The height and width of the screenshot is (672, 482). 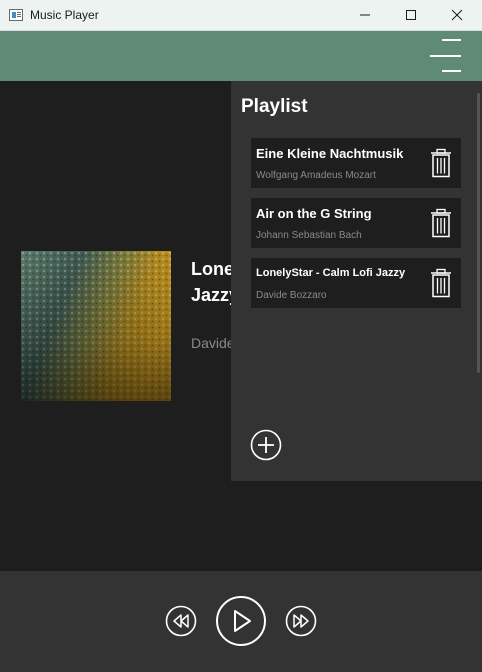 I want to click on playlist-scrollbar, so click(x=478, y=233).